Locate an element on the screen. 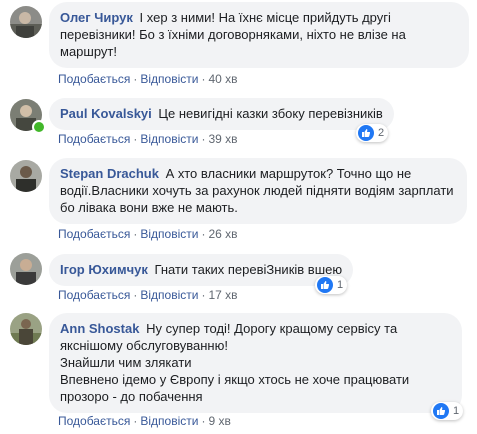 The image size is (477, 434). comment-actions: Подобається · Відповісти · 40 хв is located at coordinates (148, 79).